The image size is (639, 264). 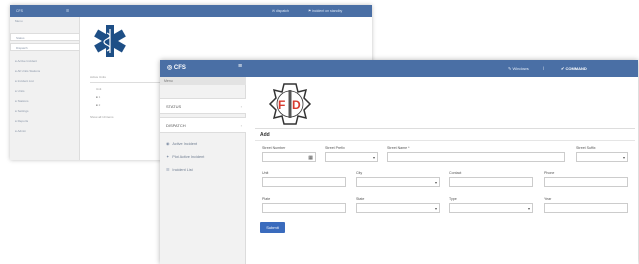 I want to click on plate-input, so click(x=304, y=208).